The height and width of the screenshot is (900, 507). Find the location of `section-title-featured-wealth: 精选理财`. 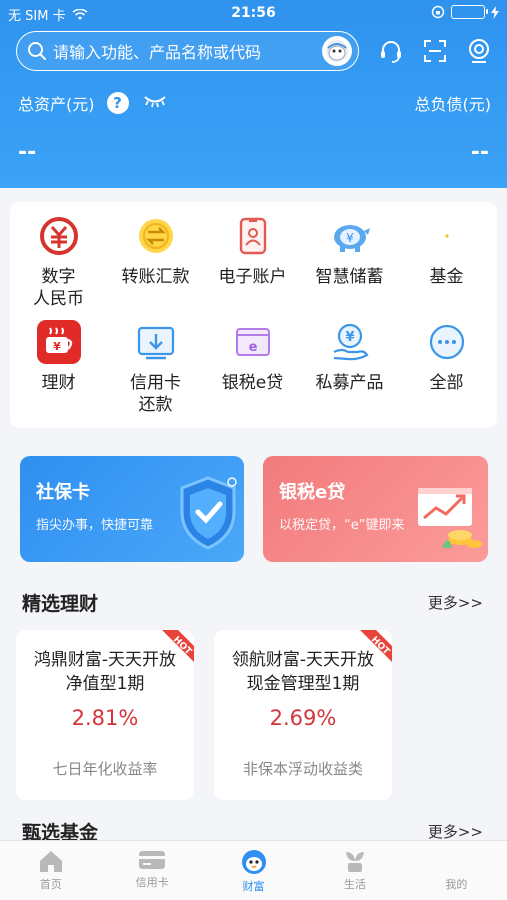

section-title-featured-wealth: 精选理财 is located at coordinates (60, 604).